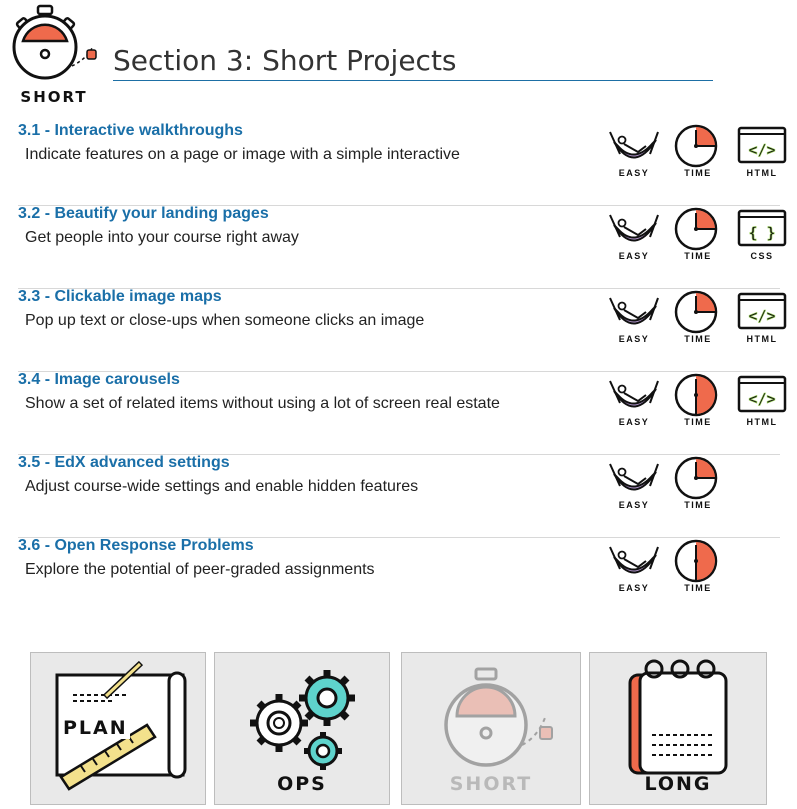  I want to click on short-logo: SHORT, so click(54, 55).